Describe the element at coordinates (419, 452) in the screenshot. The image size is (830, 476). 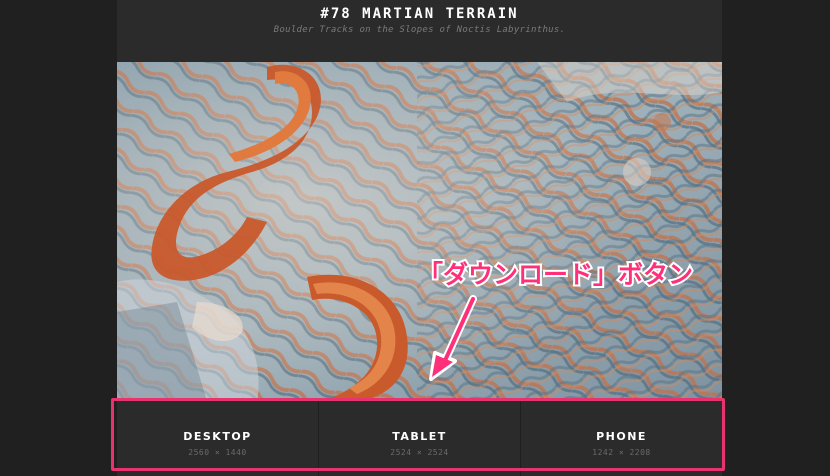
I see `tablet-size: 2524 × 2524` at that location.